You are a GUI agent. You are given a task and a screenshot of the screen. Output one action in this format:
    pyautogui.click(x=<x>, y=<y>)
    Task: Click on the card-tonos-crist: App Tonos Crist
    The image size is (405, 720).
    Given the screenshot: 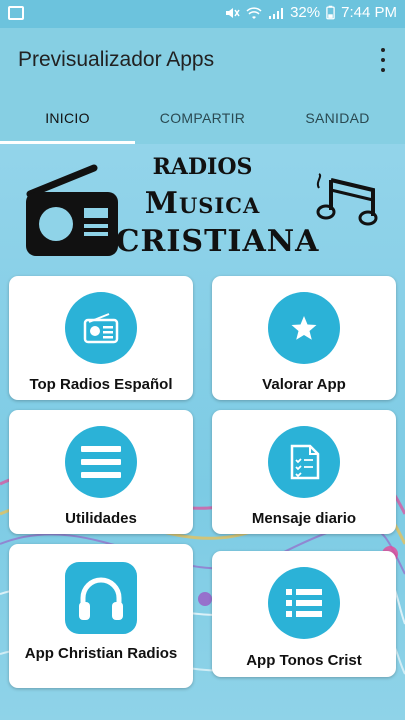 What is the action you would take?
    pyautogui.click(x=304, y=614)
    